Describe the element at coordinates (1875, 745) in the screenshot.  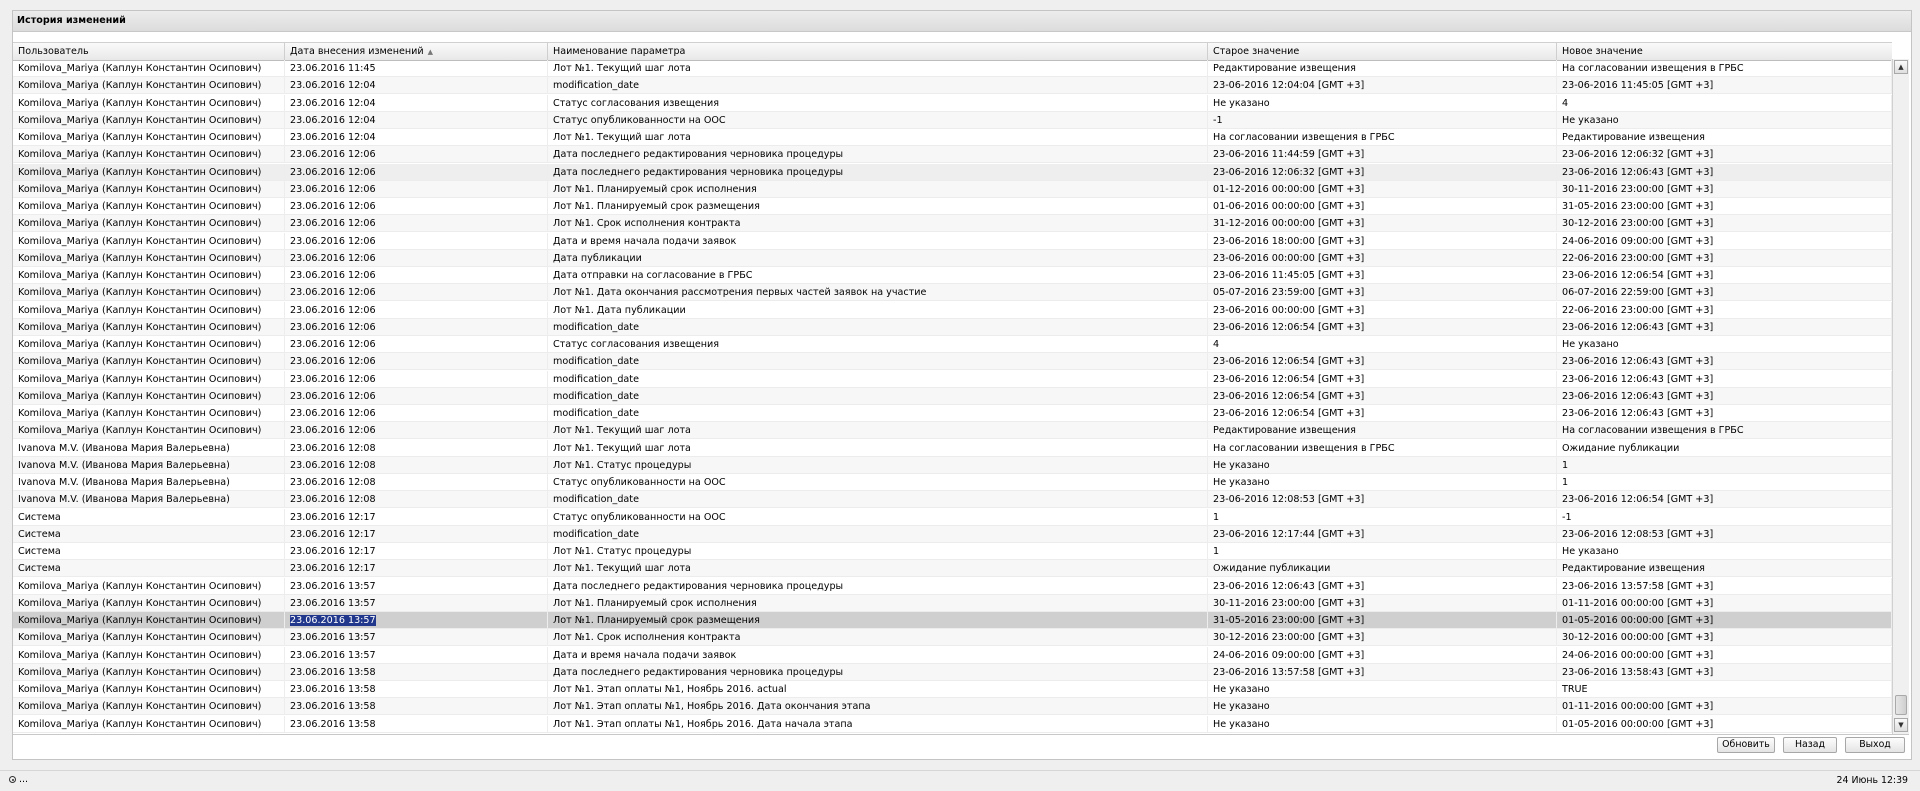
I see `exit-button: Выход` at that location.